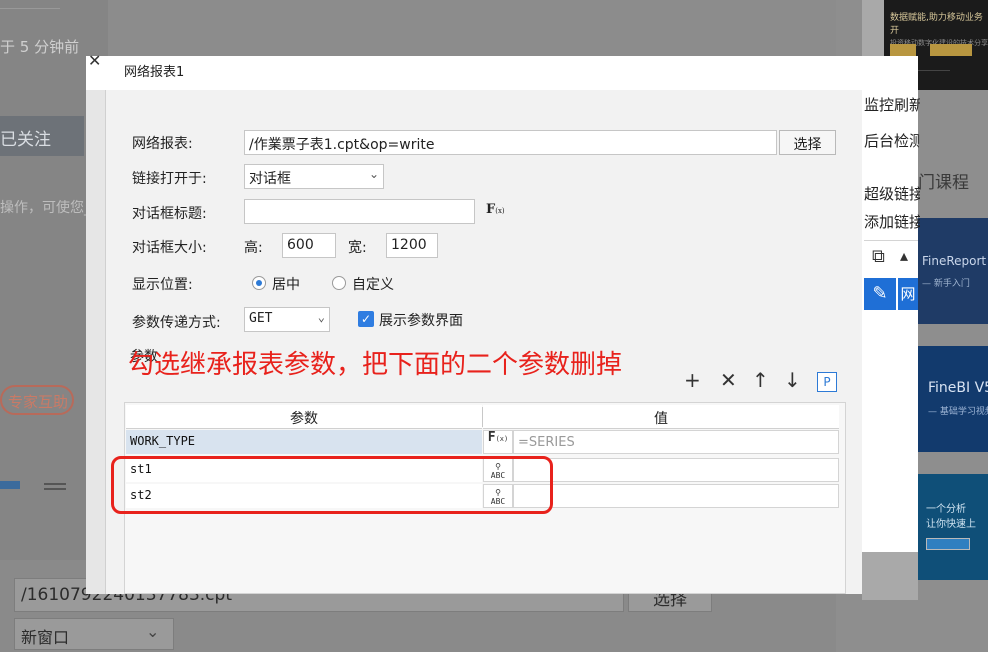 The image size is (988, 652). I want to click on ad3-subtitle: — 基础学习视频, so click(958, 412).